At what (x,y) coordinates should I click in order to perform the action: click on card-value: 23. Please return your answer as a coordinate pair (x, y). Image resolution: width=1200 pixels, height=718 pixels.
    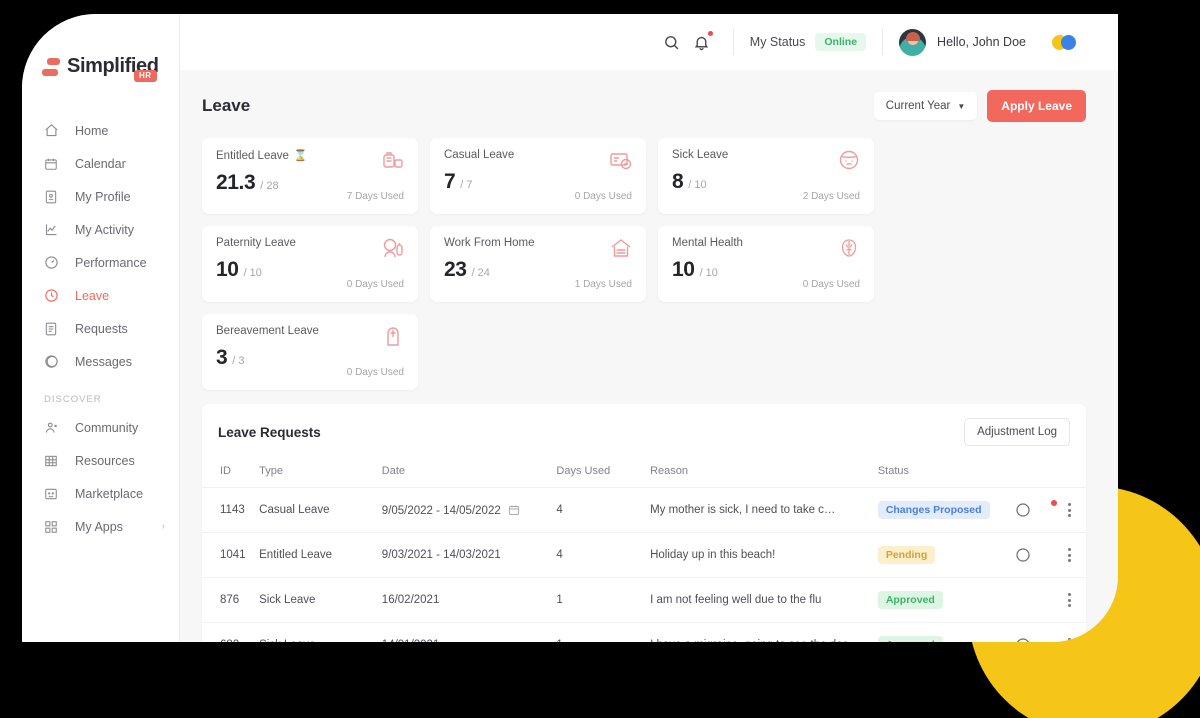
    Looking at the image, I should click on (455, 269).